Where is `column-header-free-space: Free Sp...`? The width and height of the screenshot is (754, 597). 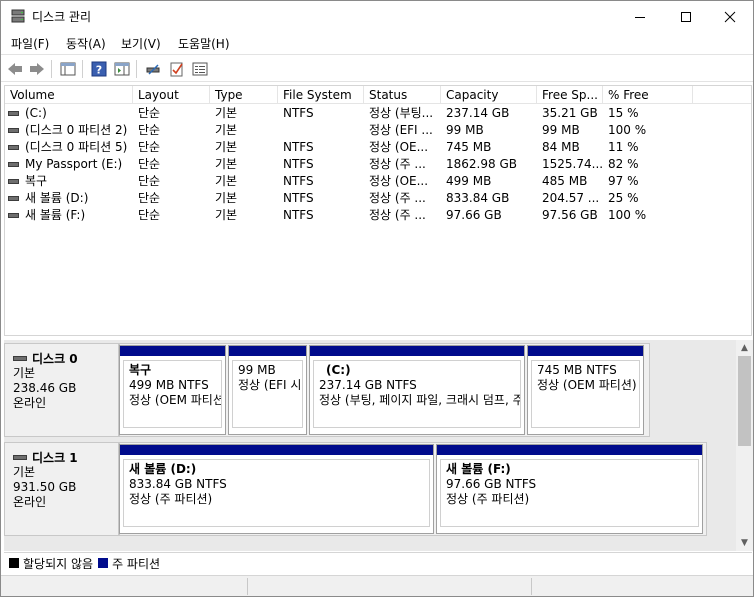 column-header-free-space: Free Sp... is located at coordinates (570, 95).